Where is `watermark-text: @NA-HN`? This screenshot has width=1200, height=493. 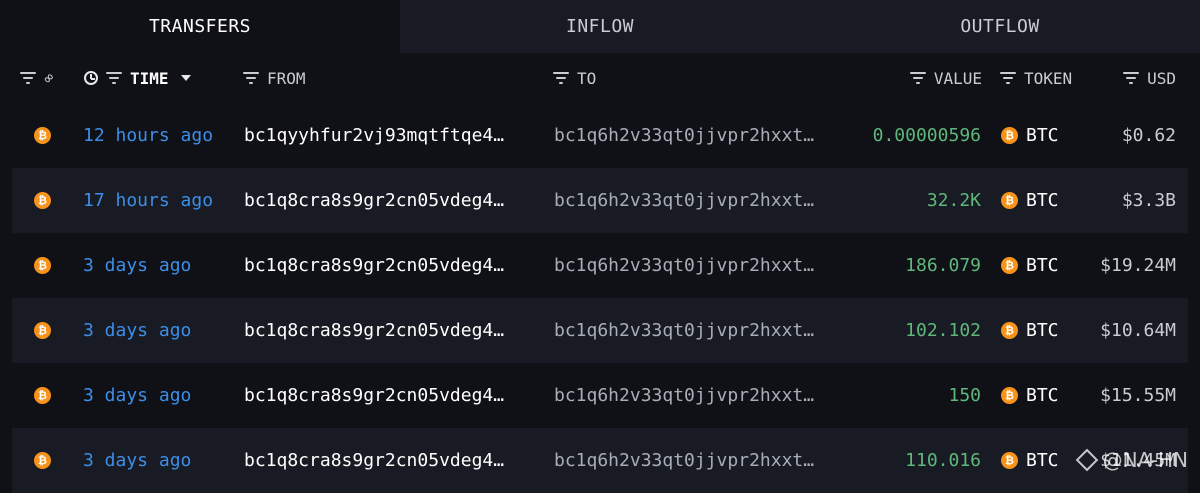
watermark-text: @NA-HN is located at coordinates (1145, 460).